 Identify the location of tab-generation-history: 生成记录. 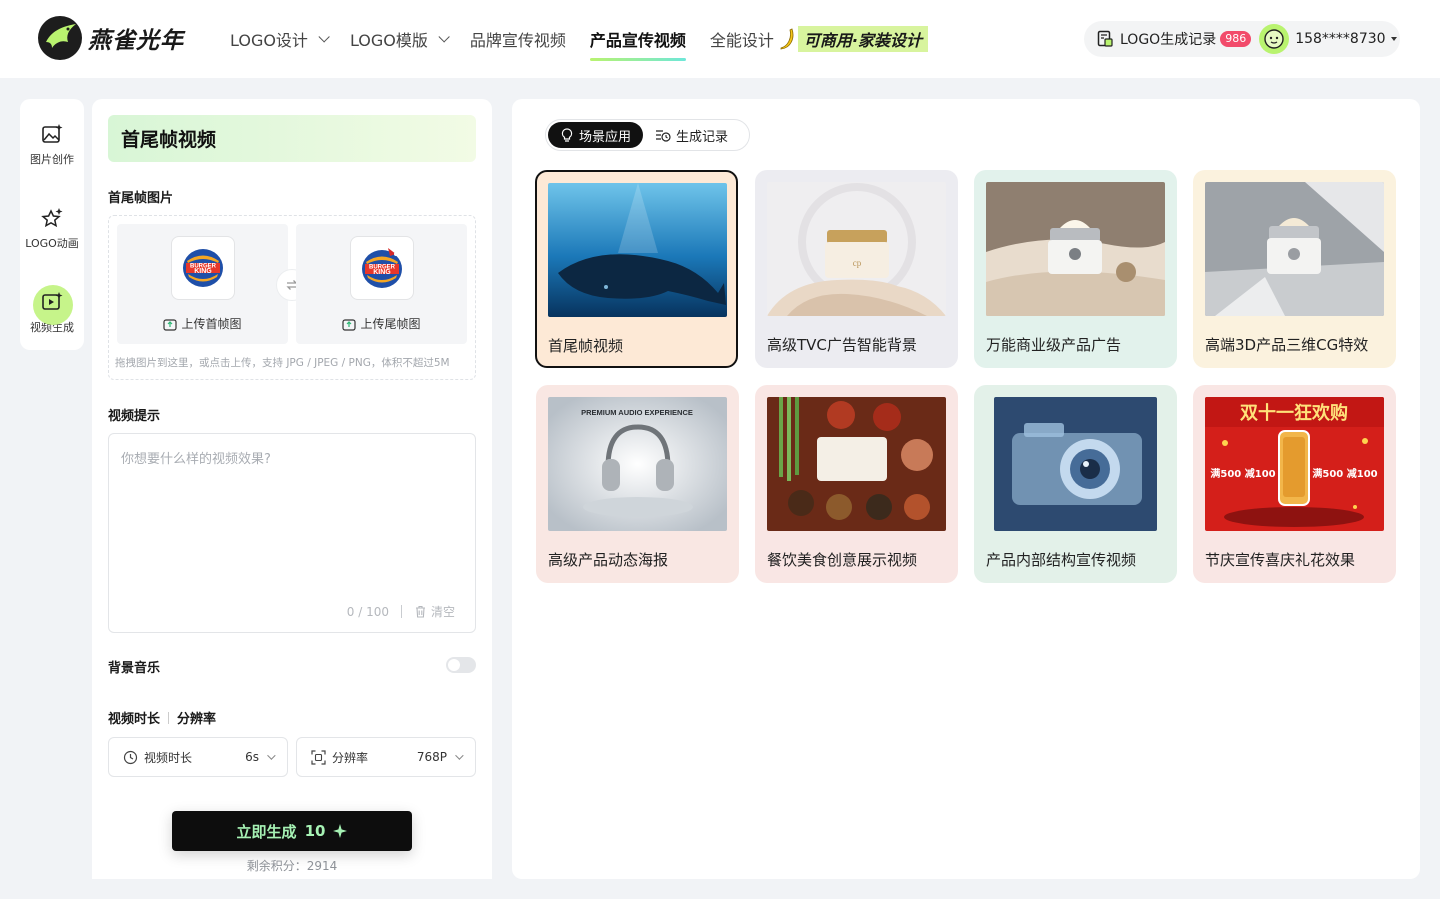
(691, 135).